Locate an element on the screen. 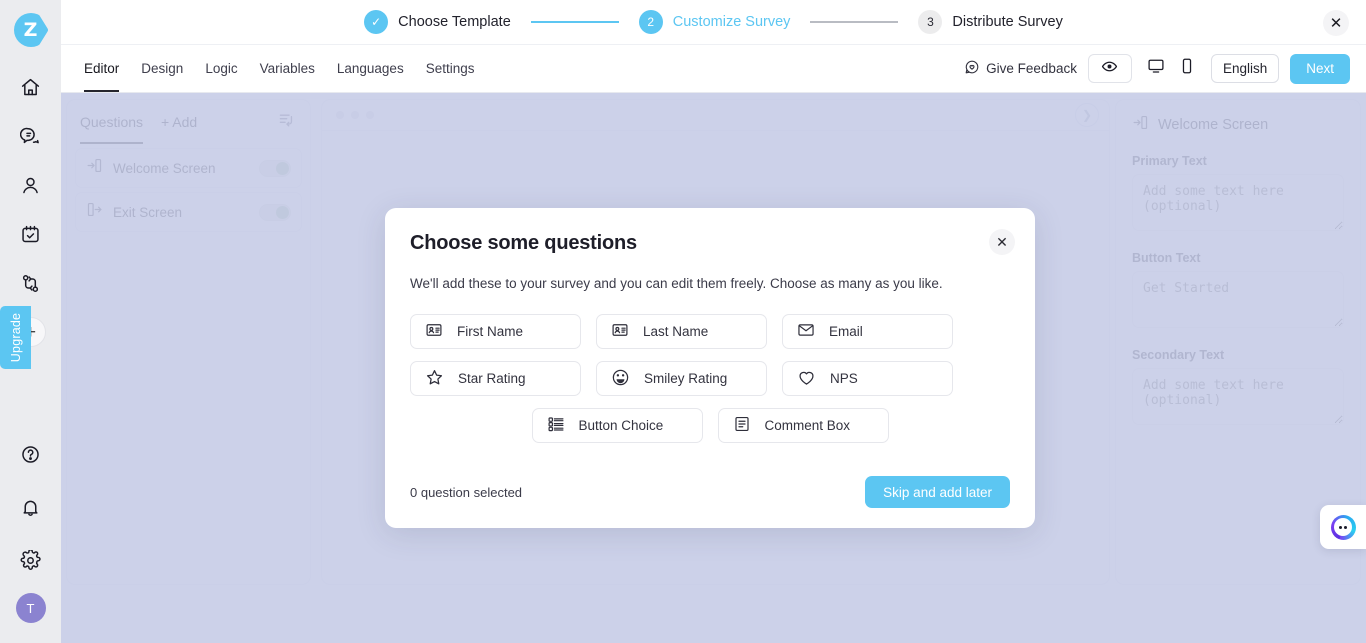  chat-bot-widget is located at coordinates (1343, 527).